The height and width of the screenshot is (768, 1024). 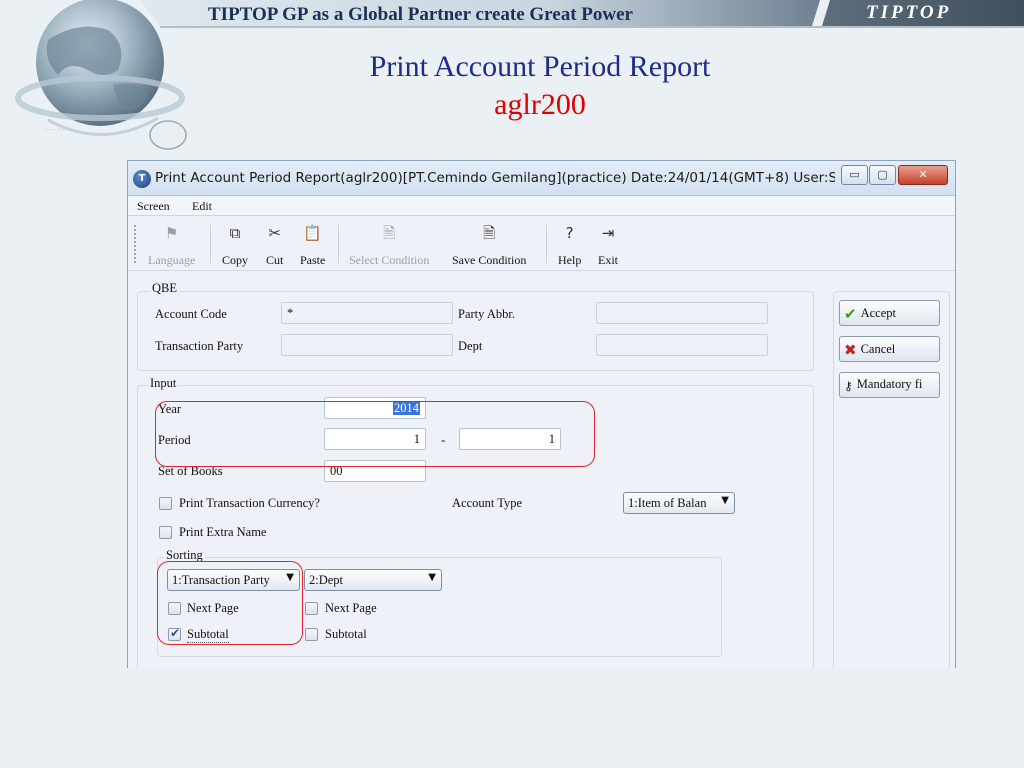 What do you see at coordinates (389, 260) in the screenshot?
I see `select-condition-label: Select Condition` at bounding box center [389, 260].